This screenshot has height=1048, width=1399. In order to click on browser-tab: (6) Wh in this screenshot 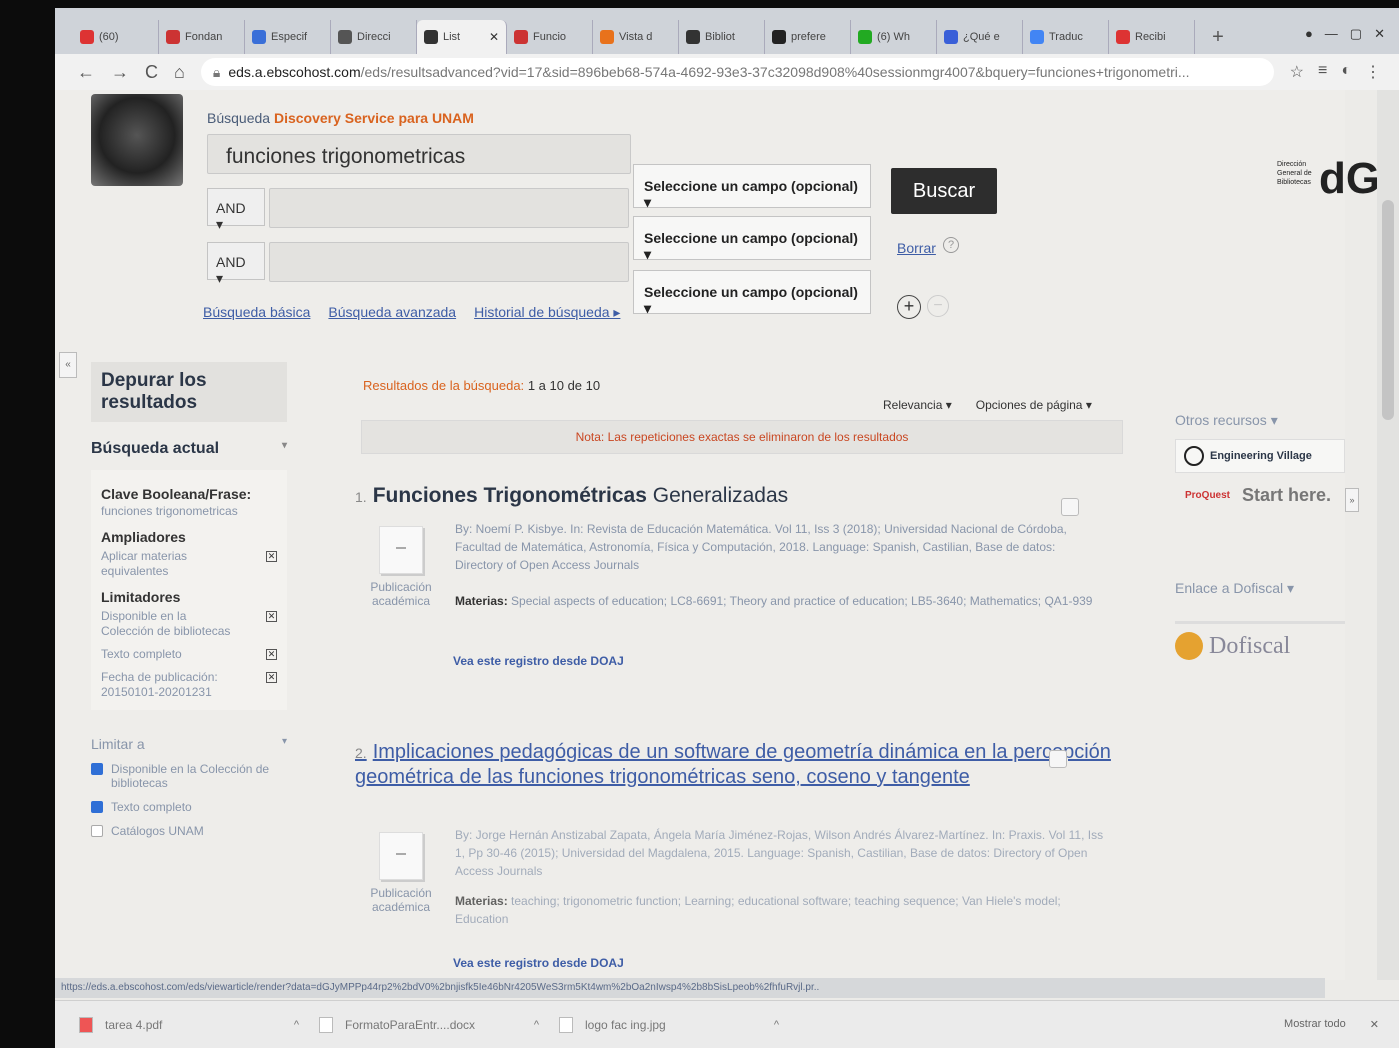, I will do `click(894, 37)`.